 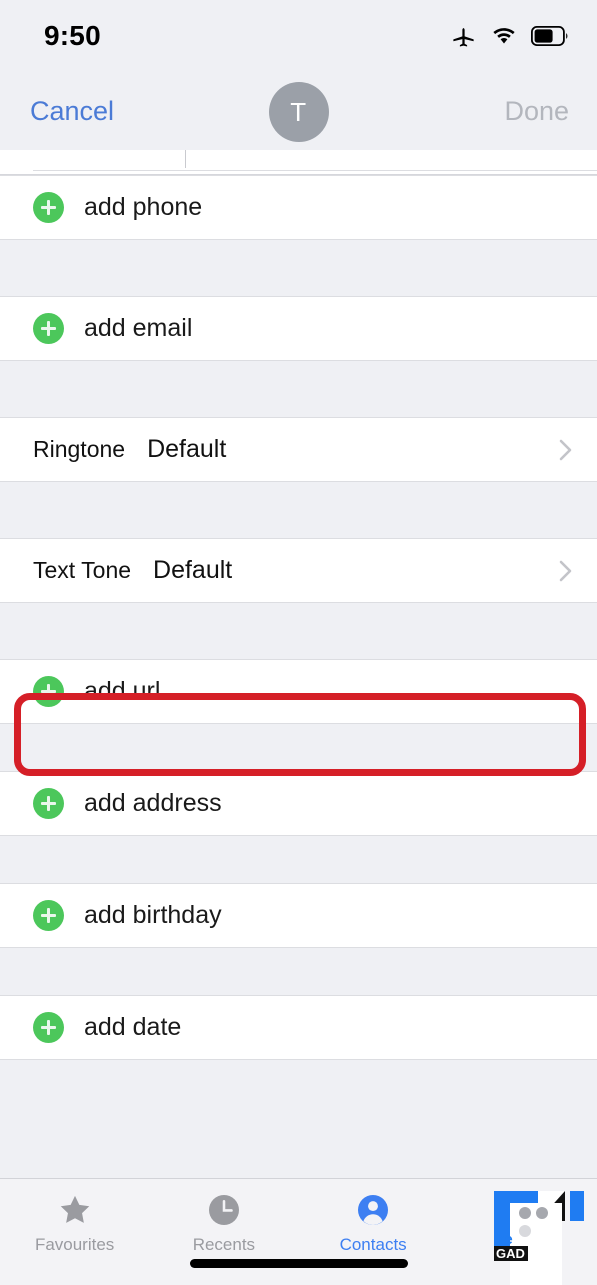 I want to click on keypad-icon, so click(x=522, y=1210).